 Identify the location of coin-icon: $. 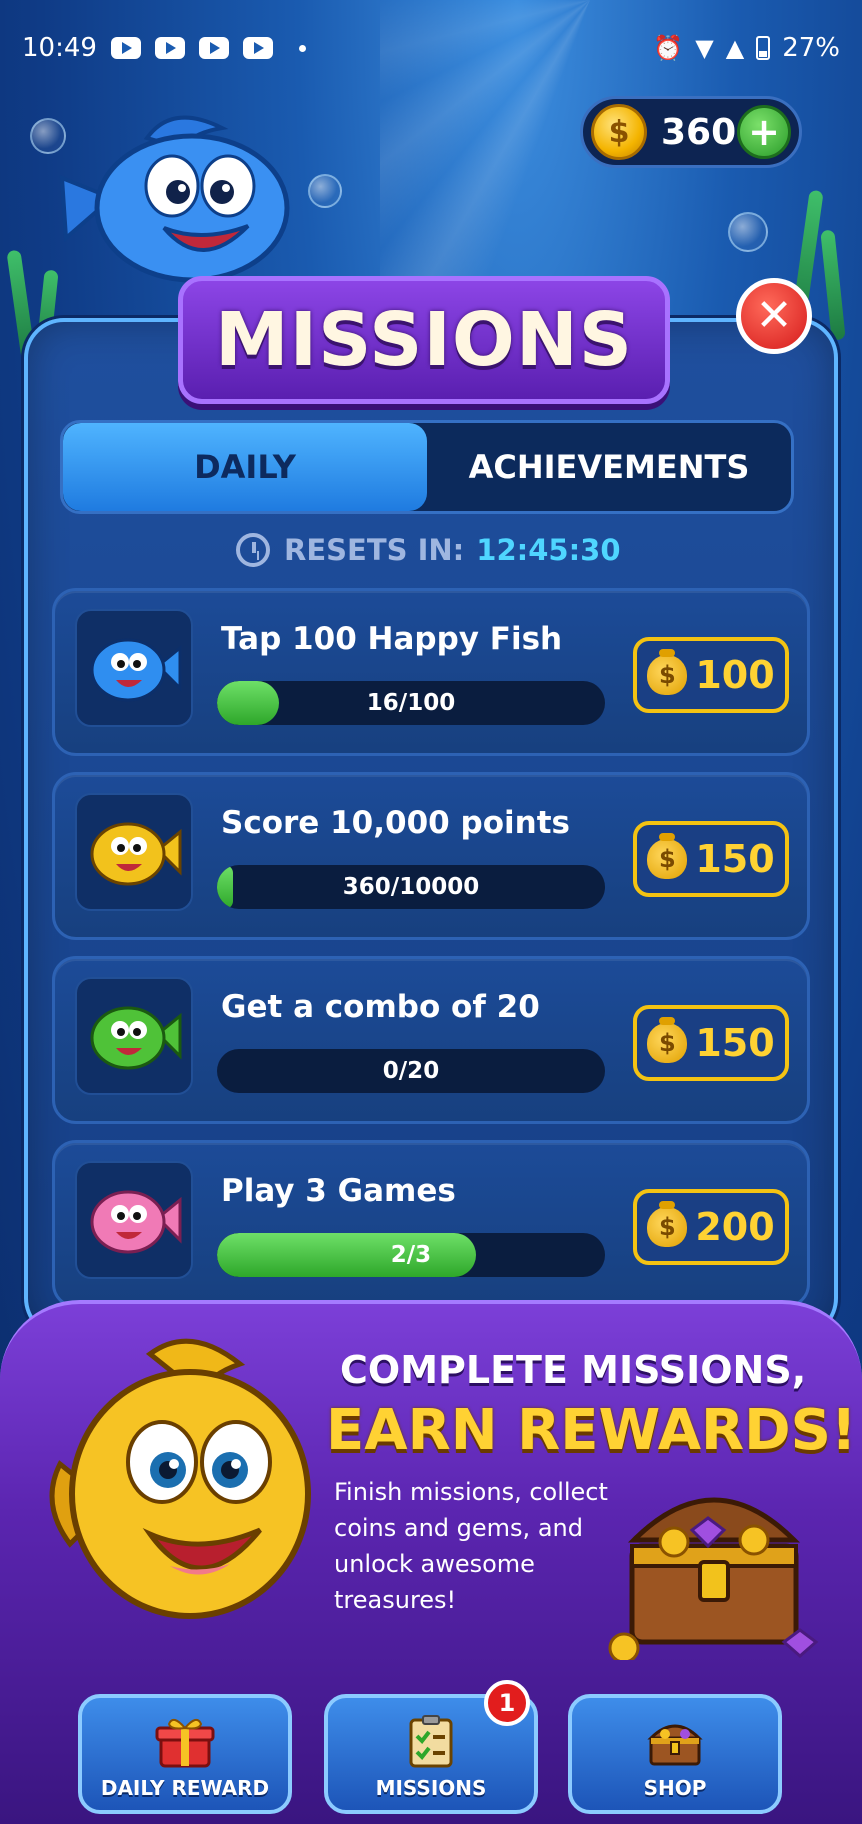
(619, 132).